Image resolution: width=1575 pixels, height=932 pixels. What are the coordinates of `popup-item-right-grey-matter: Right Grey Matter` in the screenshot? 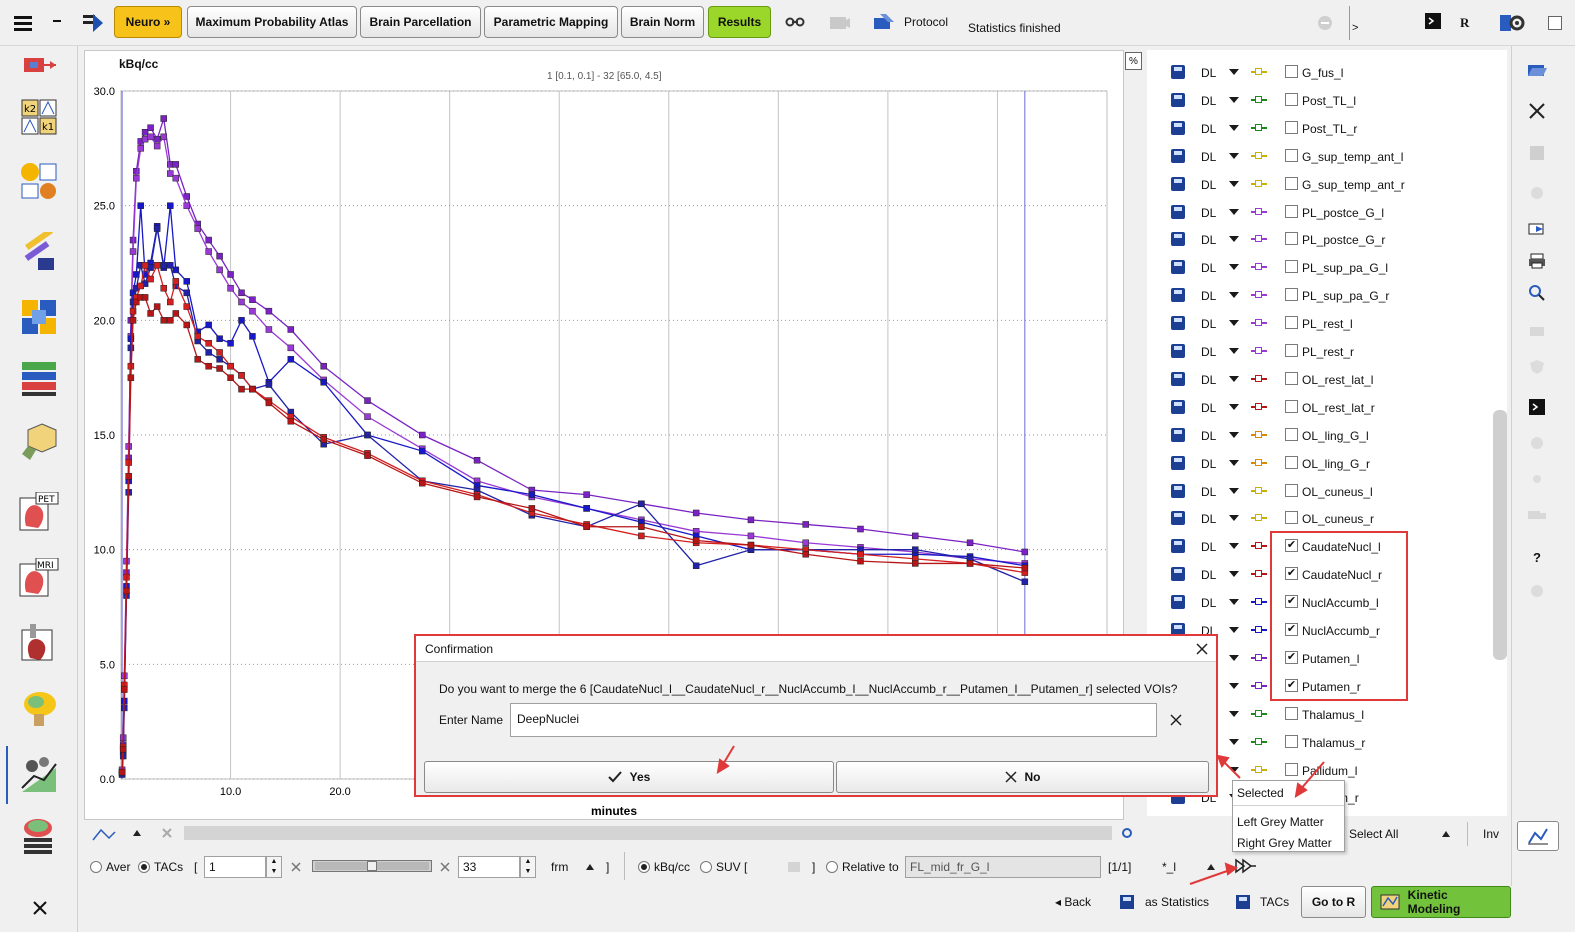 It's located at (1284, 843).